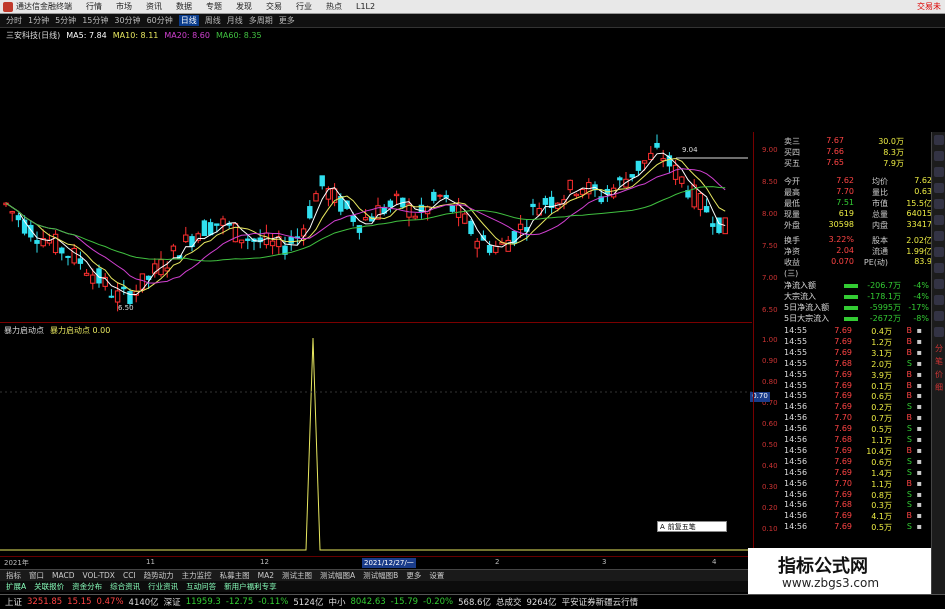 Image resolution: width=945 pixels, height=609 pixels. I want to click on app-logo-icon, so click(8, 6).